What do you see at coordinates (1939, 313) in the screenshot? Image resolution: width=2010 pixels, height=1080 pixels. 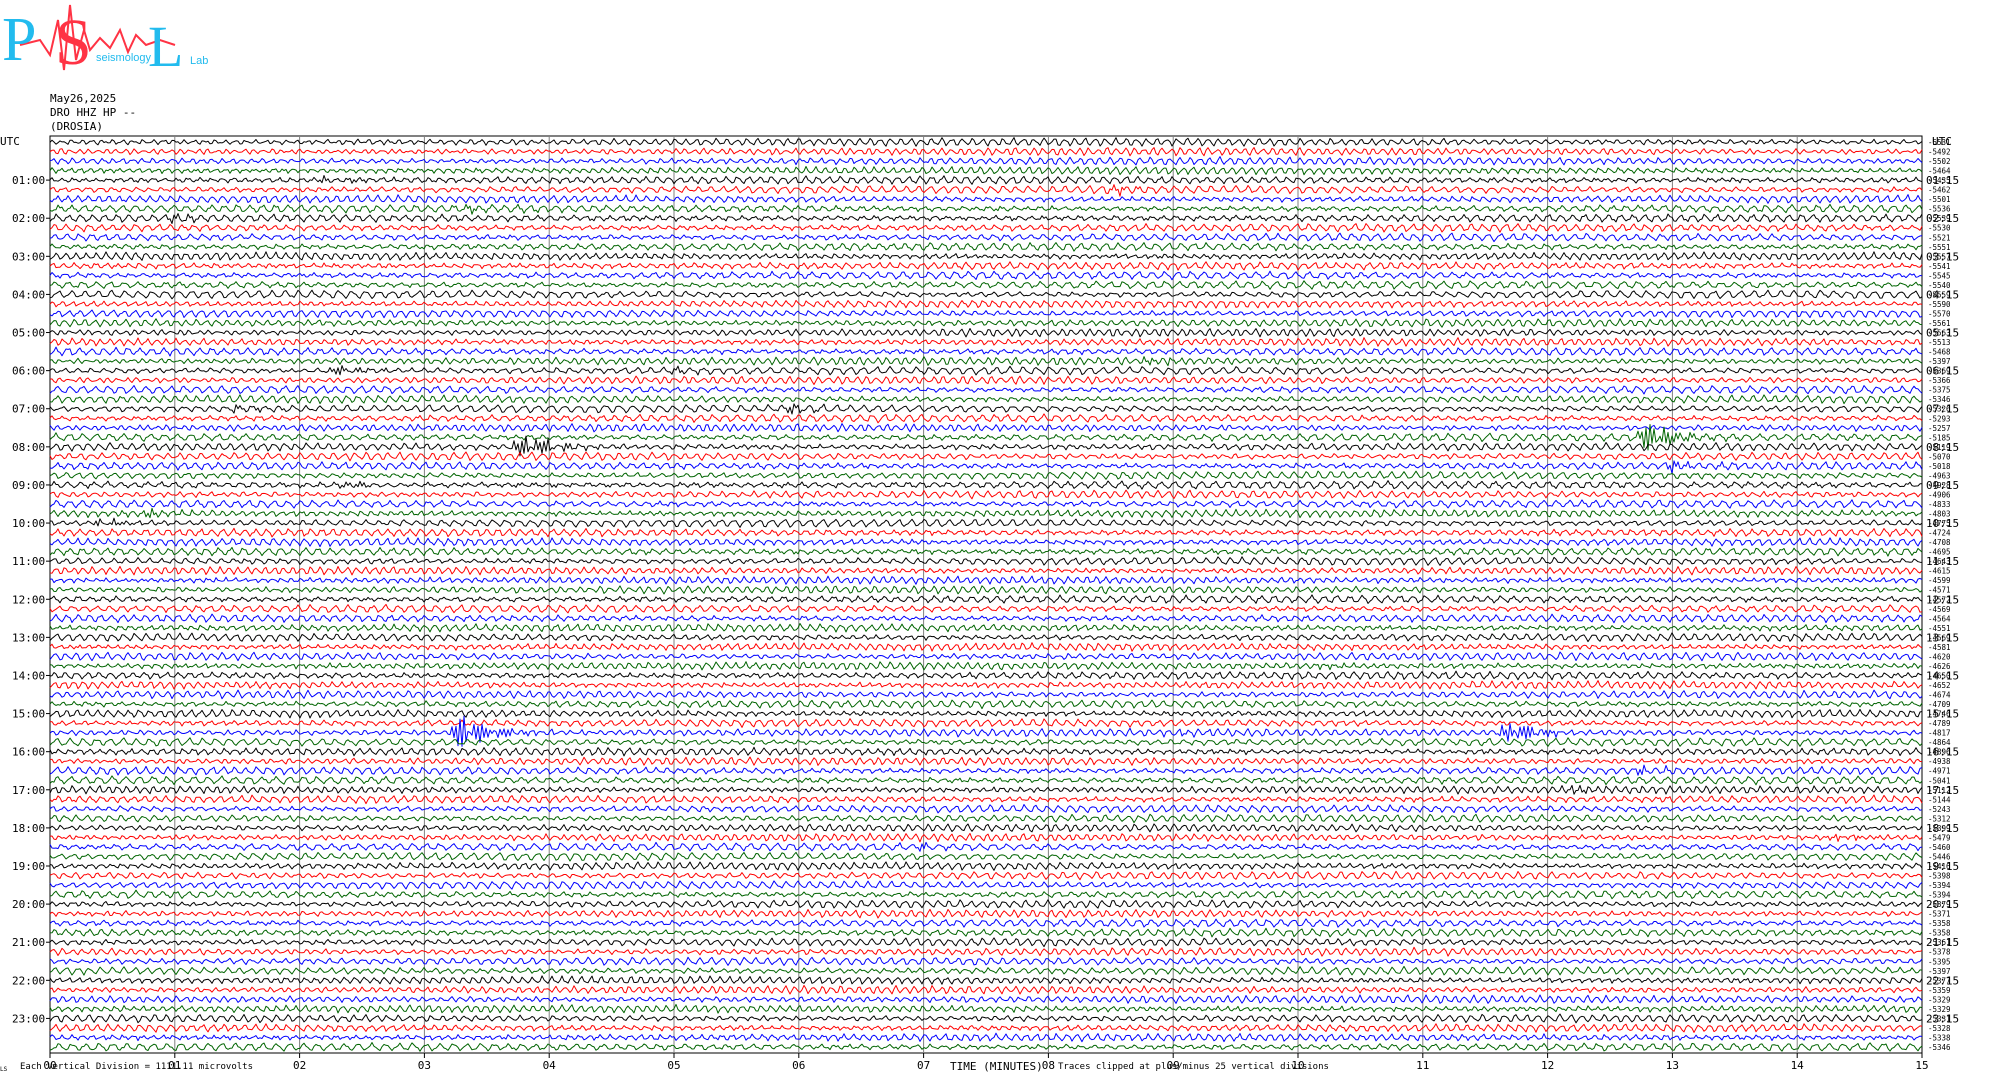 I see `row-offset-label: -5570` at bounding box center [1939, 313].